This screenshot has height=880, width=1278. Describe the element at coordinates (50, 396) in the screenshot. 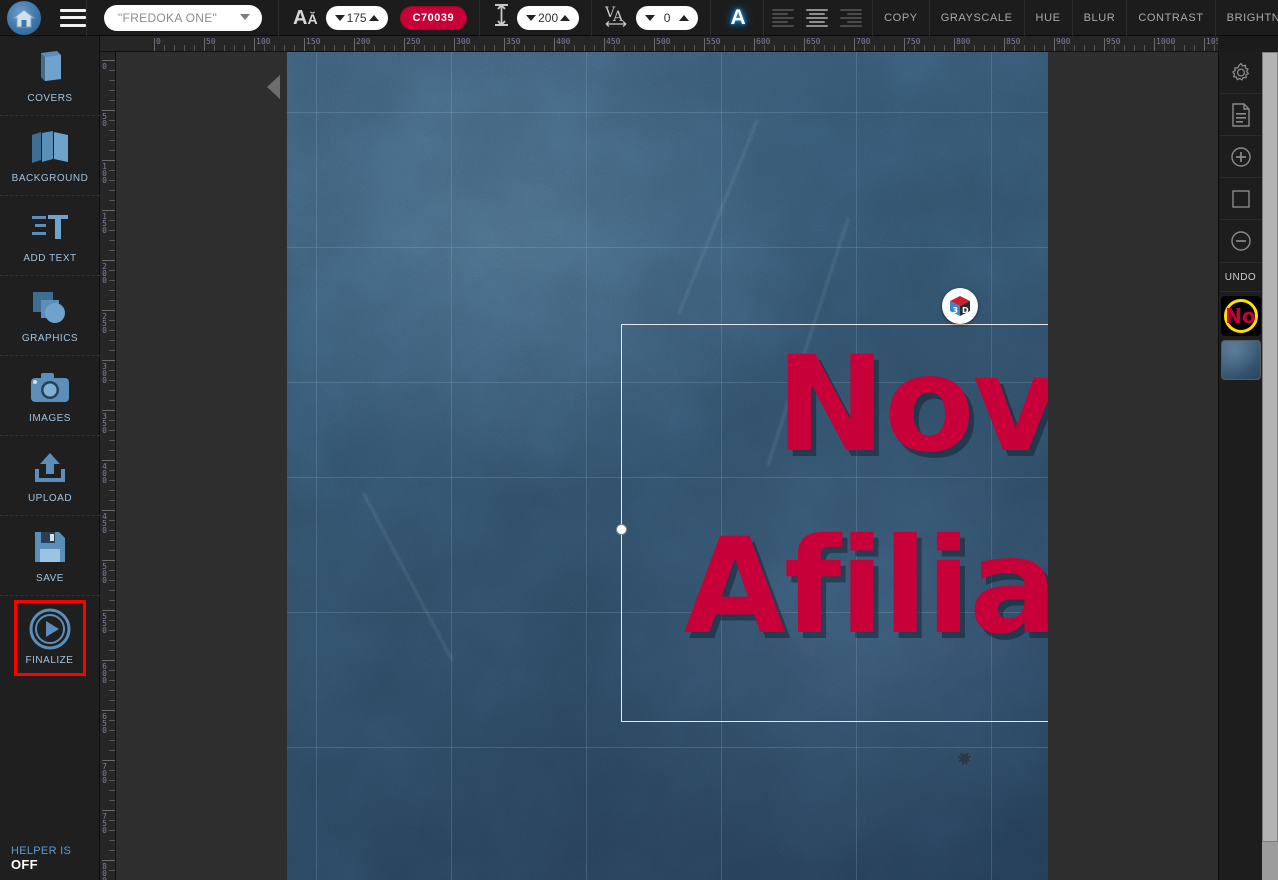

I see `sidebar-item-images: IMAGES` at that location.